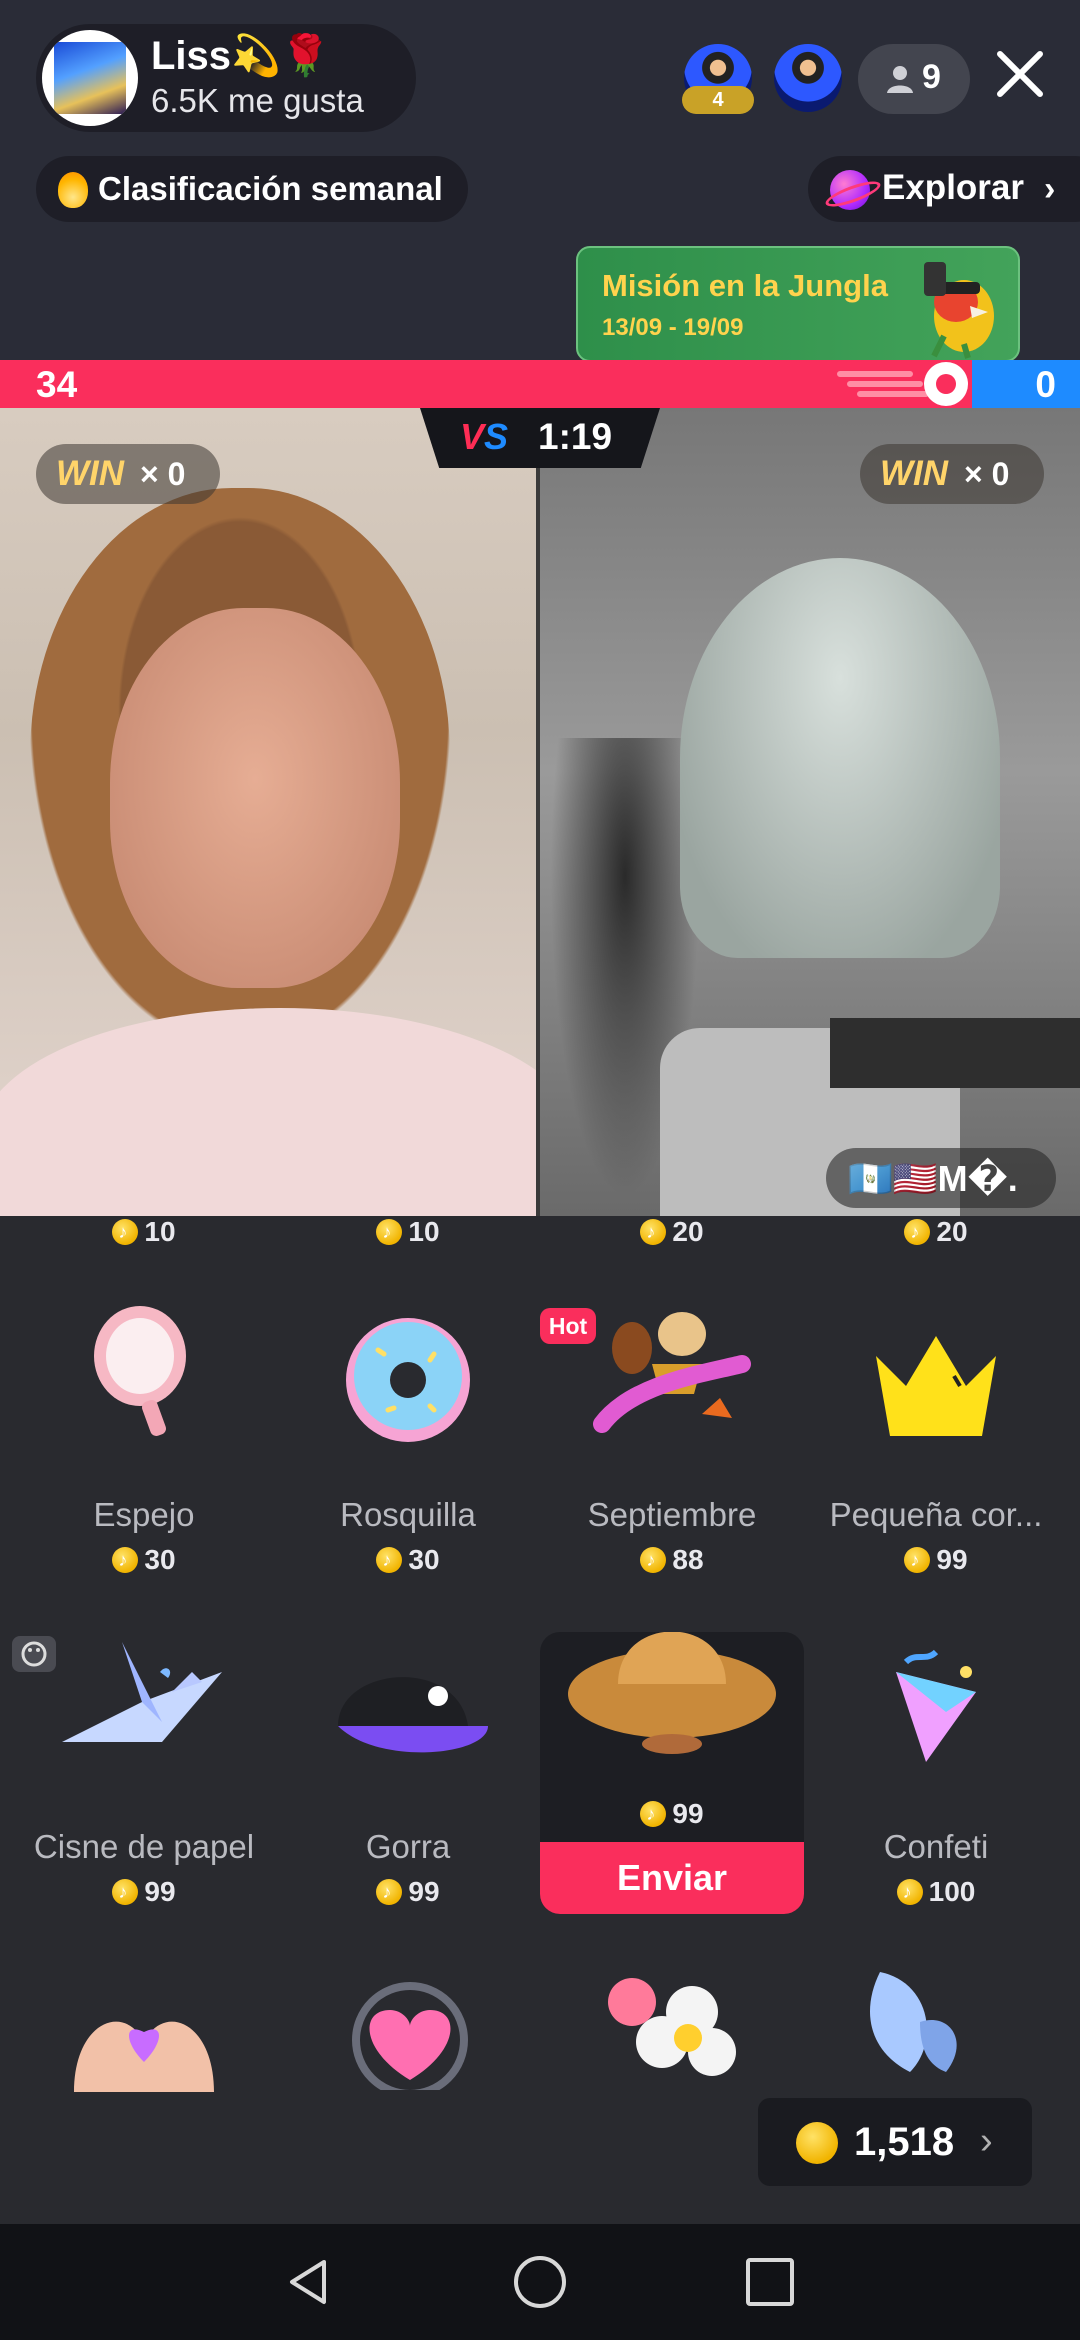  I want to click on host-info: Liss💫🌹 6.5K me gusta, so click(226, 78).